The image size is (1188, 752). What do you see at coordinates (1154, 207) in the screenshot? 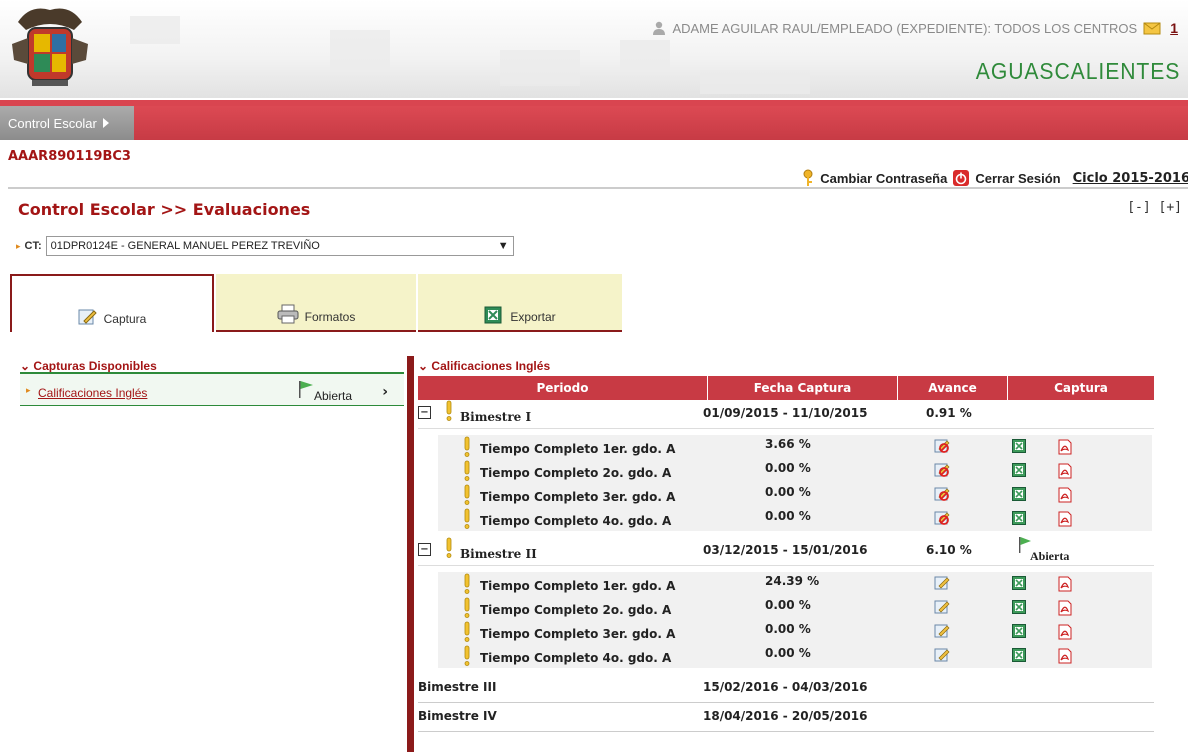
I see `expand-collapse-controls: [-] [+]` at bounding box center [1154, 207].